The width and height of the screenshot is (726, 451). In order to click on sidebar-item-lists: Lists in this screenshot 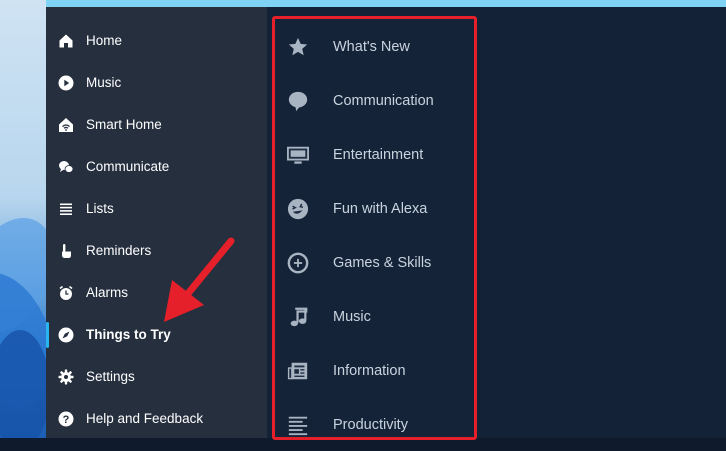, I will do `click(156, 209)`.